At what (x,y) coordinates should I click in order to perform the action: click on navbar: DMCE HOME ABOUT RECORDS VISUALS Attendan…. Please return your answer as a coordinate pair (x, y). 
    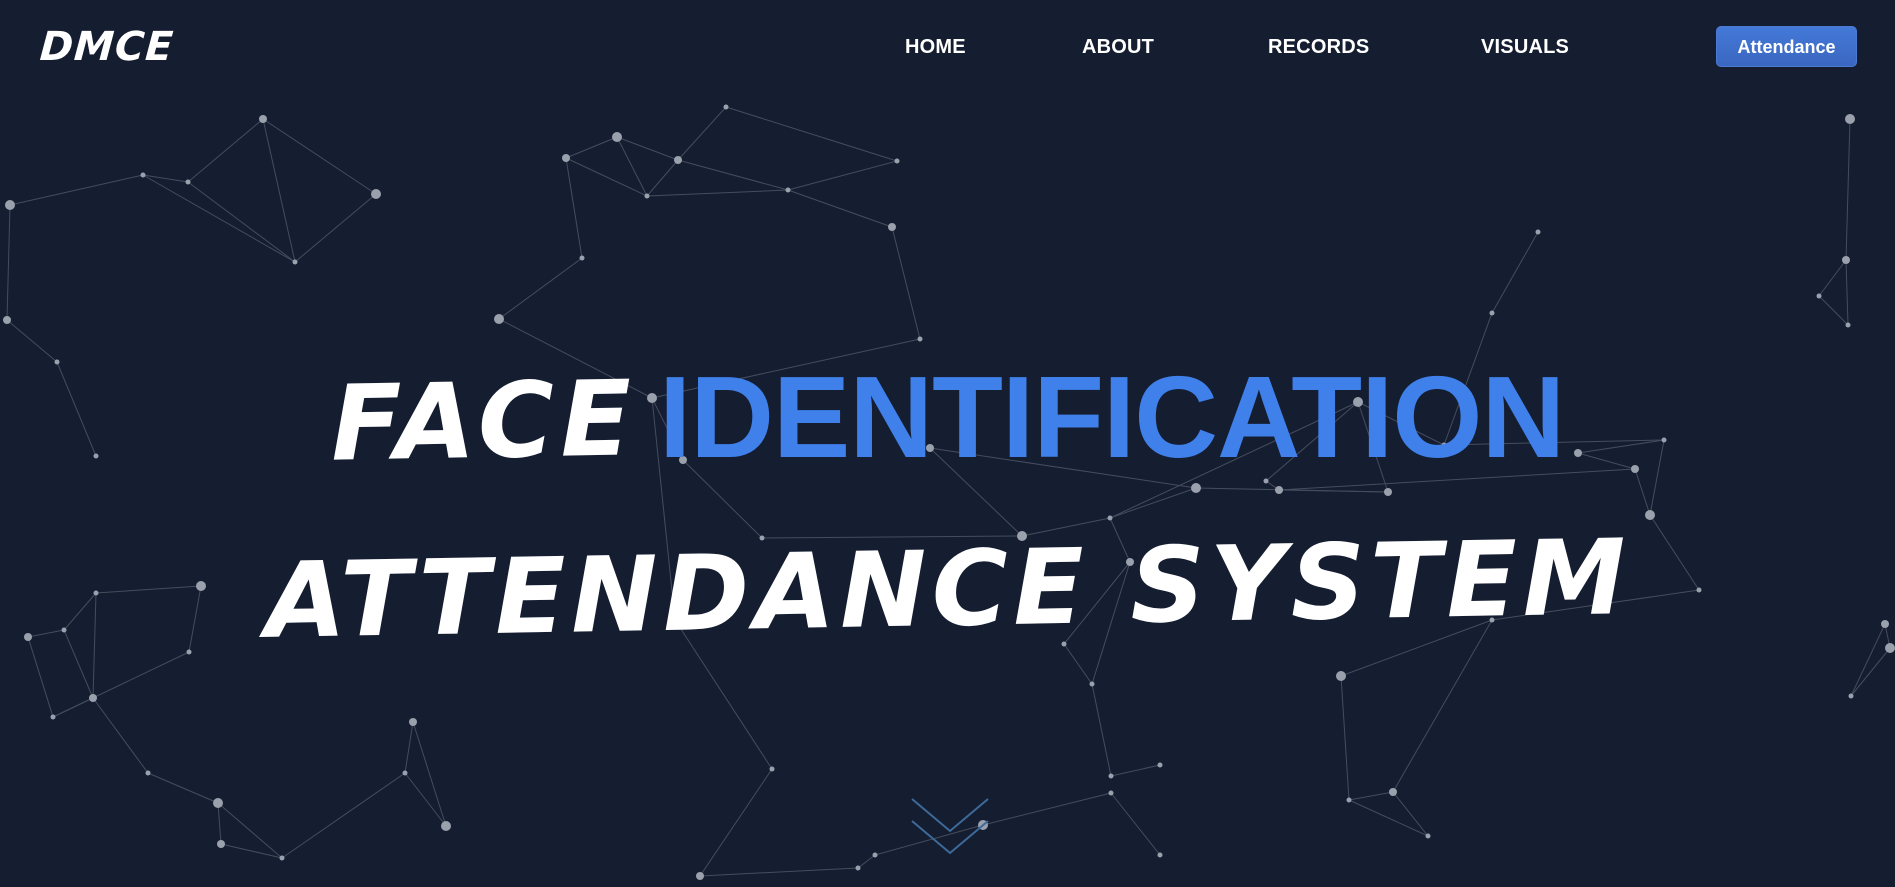
    Looking at the image, I should click on (947, 47).